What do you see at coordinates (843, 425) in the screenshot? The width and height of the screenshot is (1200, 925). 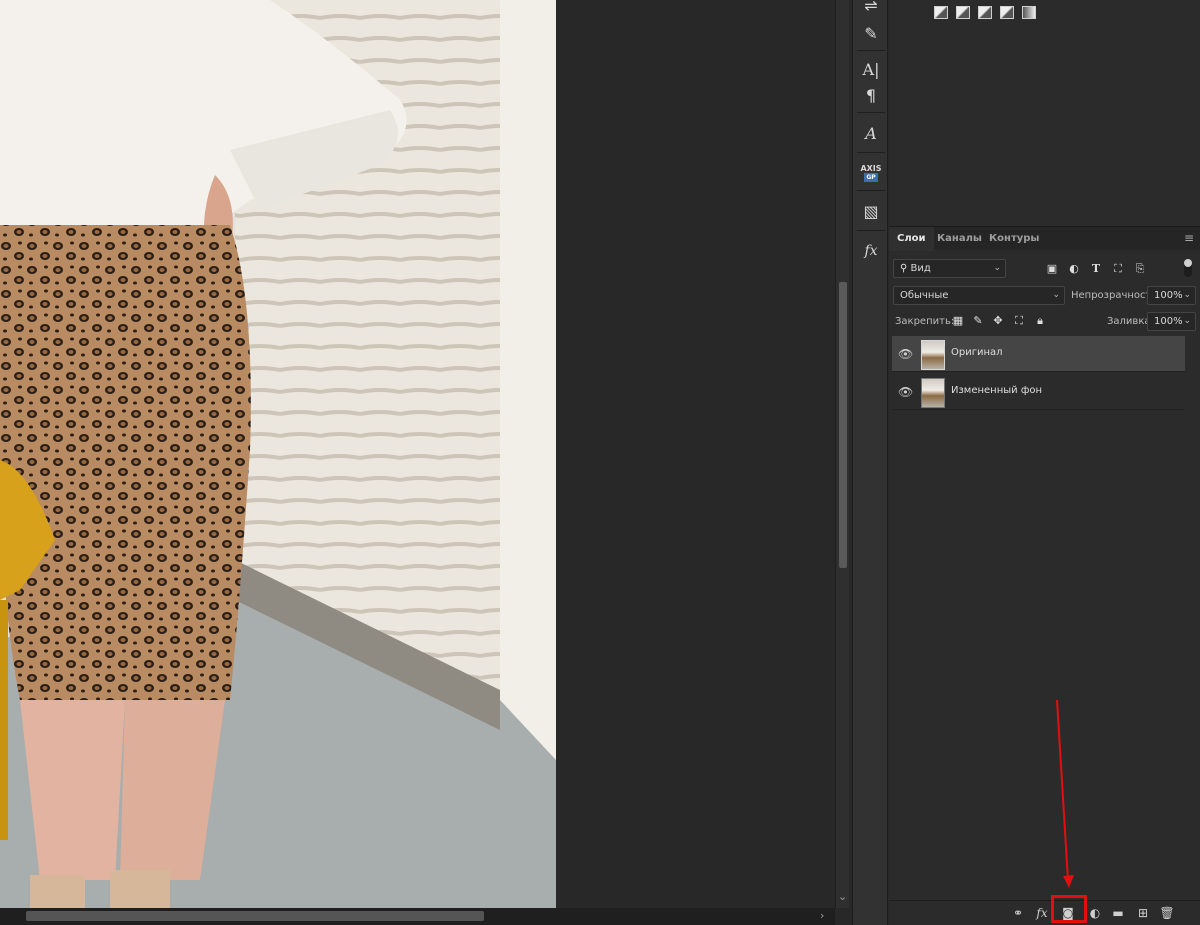 I see `vertical-scroll-thumb` at bounding box center [843, 425].